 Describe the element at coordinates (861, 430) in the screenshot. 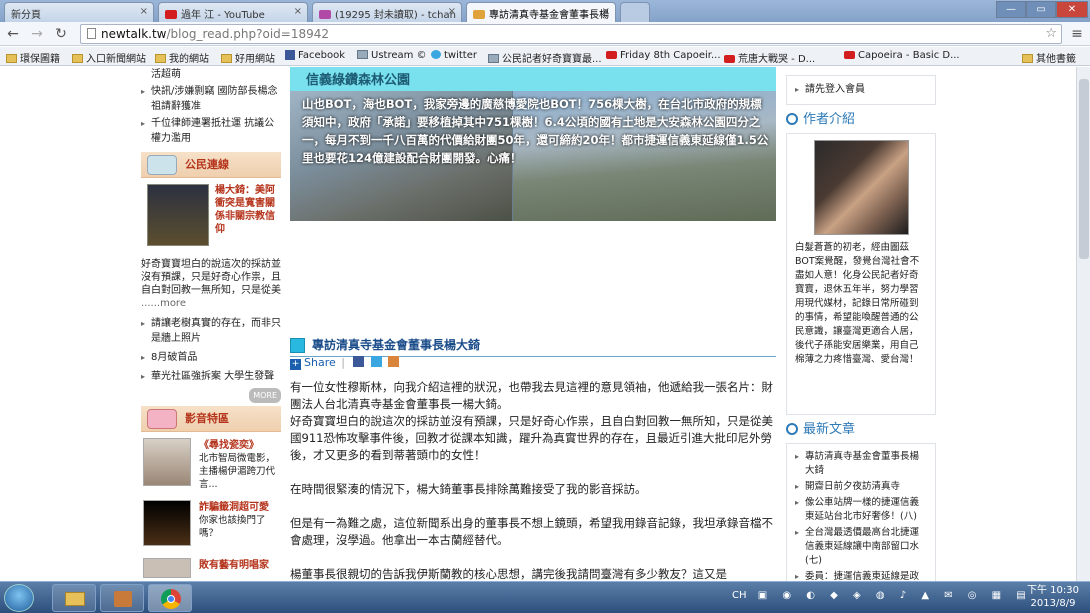

I see `latest-header: 最新文章` at that location.